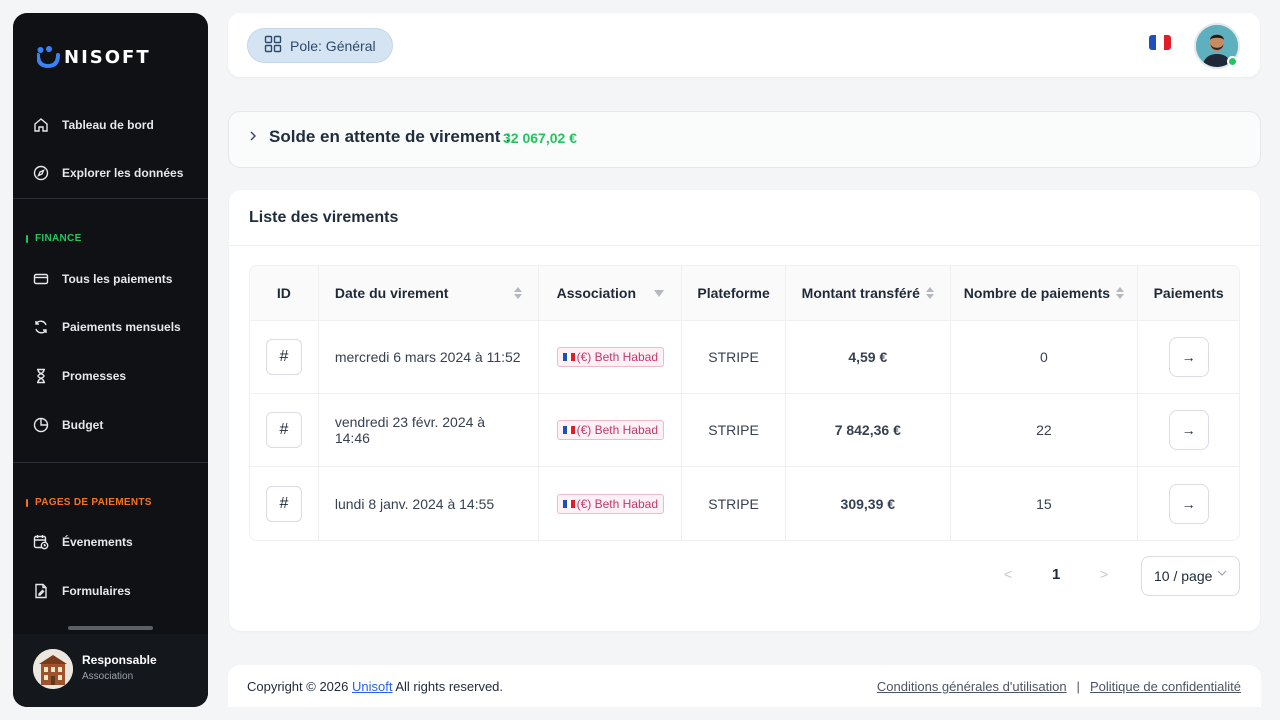 The image size is (1280, 720). I want to click on sidebar-item-label: Formulaires, so click(96, 591).